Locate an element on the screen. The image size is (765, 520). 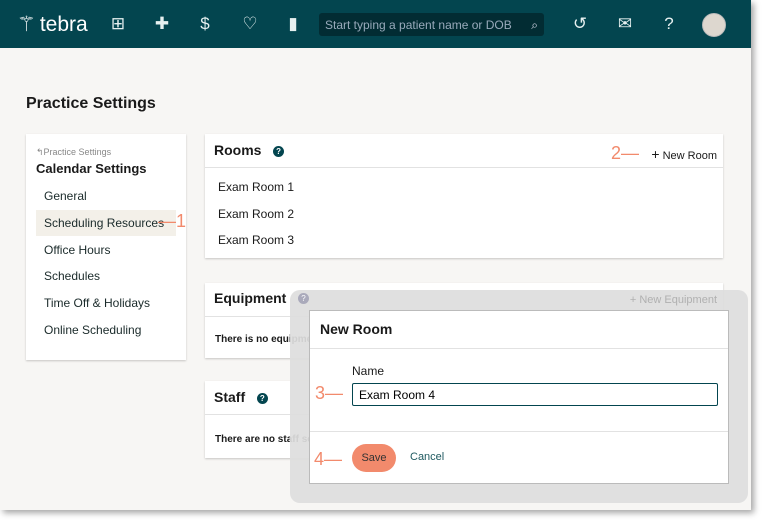
room-item: Exam Room 3 is located at coordinates (256, 240).